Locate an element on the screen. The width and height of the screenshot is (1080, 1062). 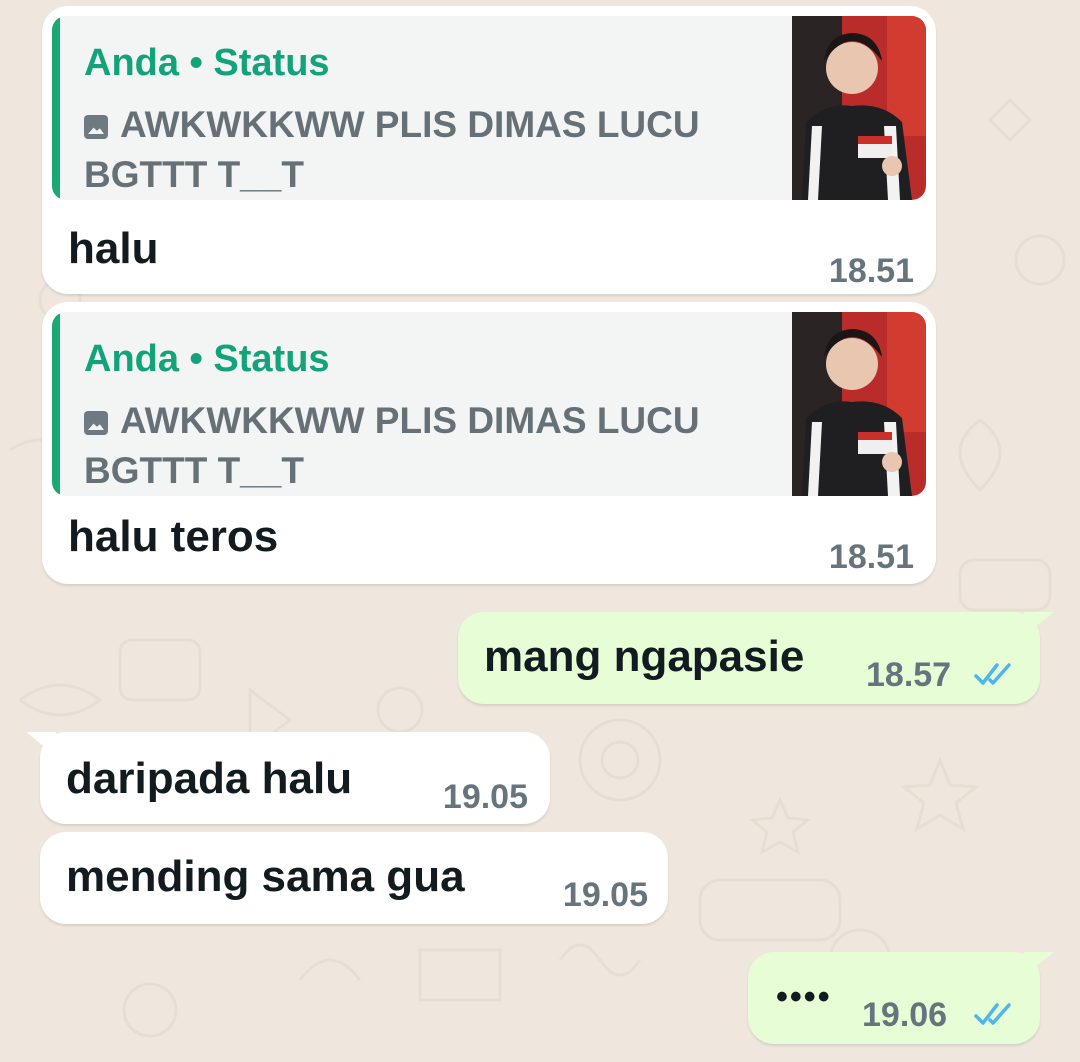
message-bubble-outgoing: •••• 19.06 is located at coordinates (901, 998).